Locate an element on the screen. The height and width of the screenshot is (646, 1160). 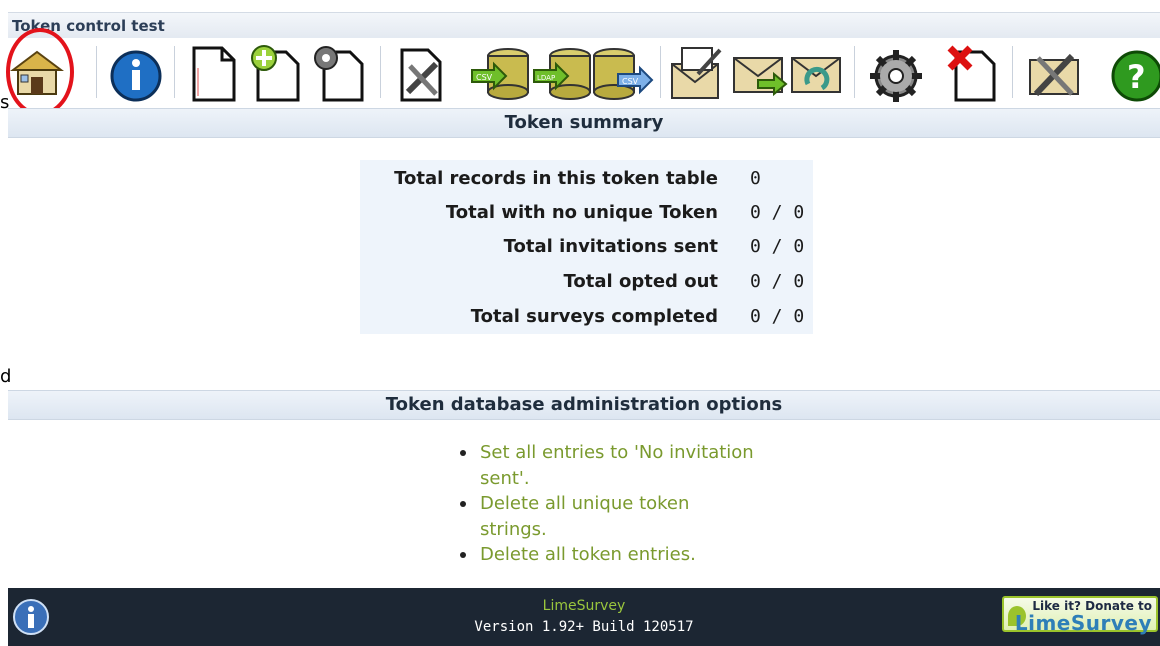
title-bar: Token control test is located at coordinates (584, 25).